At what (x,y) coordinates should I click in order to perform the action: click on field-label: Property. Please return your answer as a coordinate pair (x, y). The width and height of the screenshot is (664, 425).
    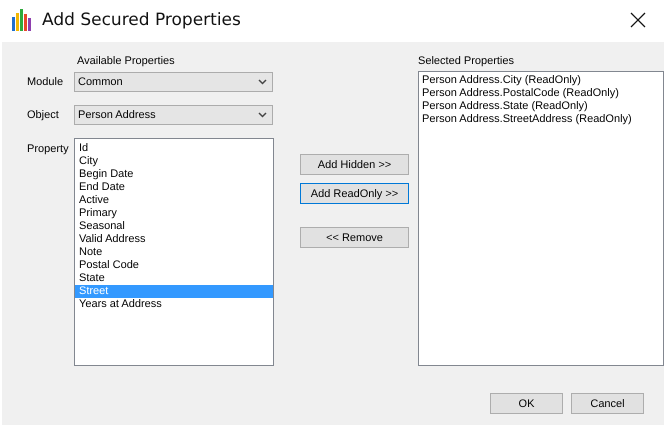
    Looking at the image, I should click on (48, 149).